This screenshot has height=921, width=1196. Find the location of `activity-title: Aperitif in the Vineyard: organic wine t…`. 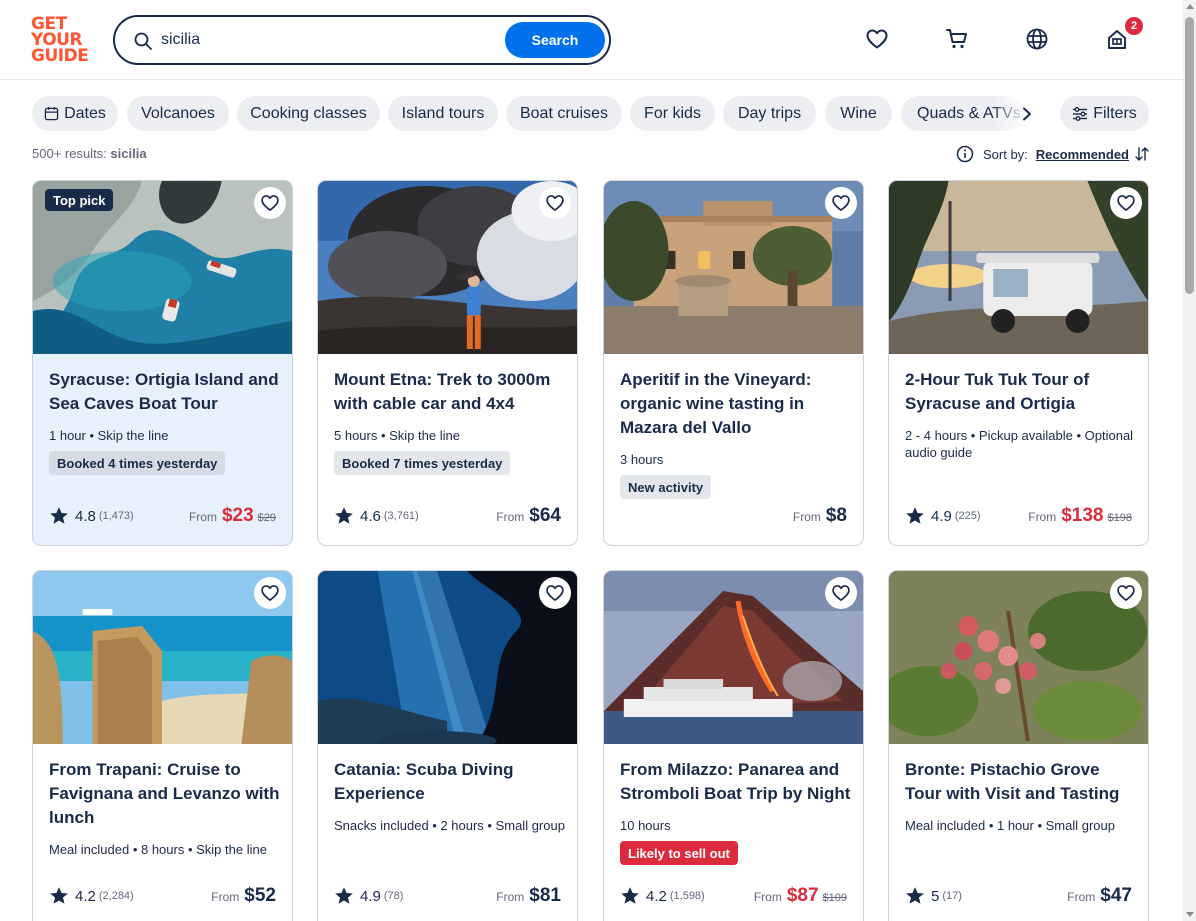

activity-title: Aperitif in the Vineyard: organic wine t… is located at coordinates (736, 404).